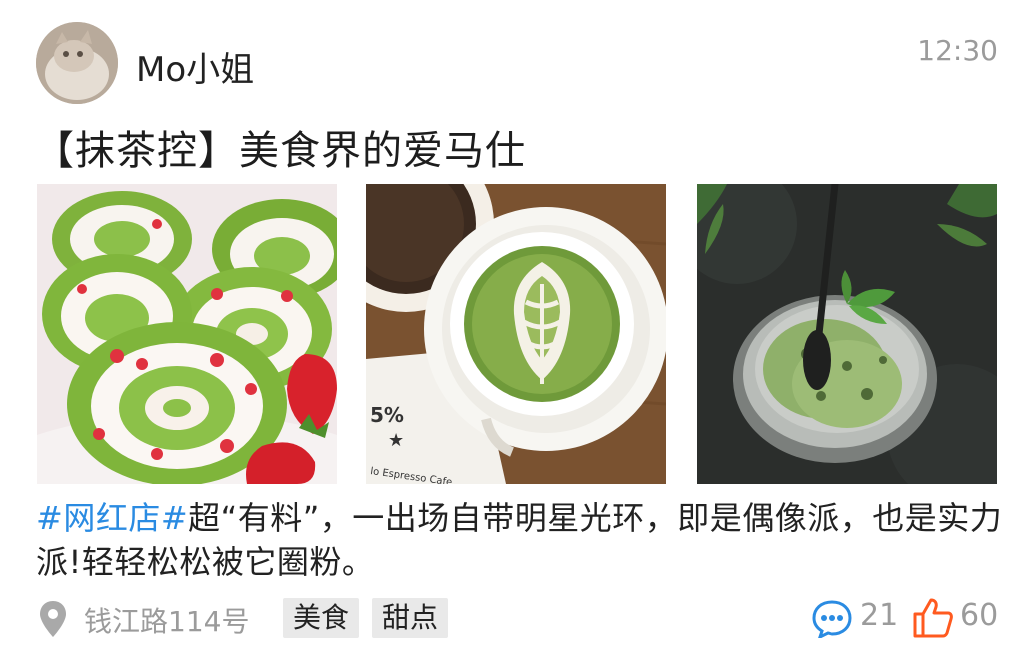 Image resolution: width=1032 pixels, height=660 pixels. Describe the element at coordinates (166, 620) in the screenshot. I see `location-text: 钱江路114号` at that location.